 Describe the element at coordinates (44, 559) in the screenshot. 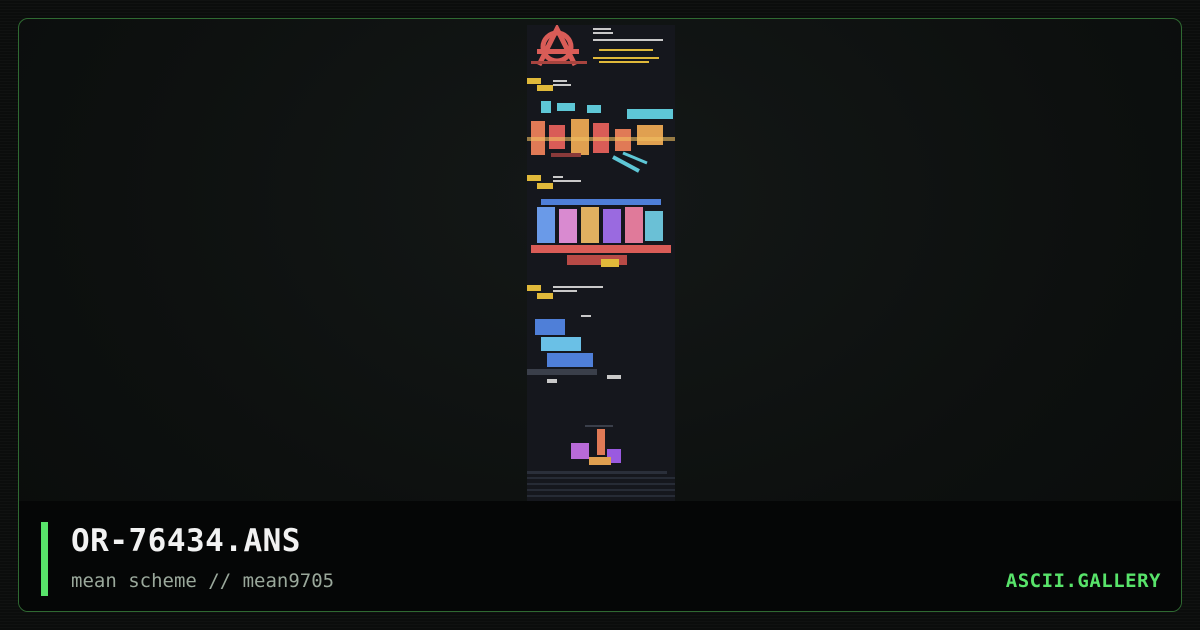

I see `accent-bar` at that location.